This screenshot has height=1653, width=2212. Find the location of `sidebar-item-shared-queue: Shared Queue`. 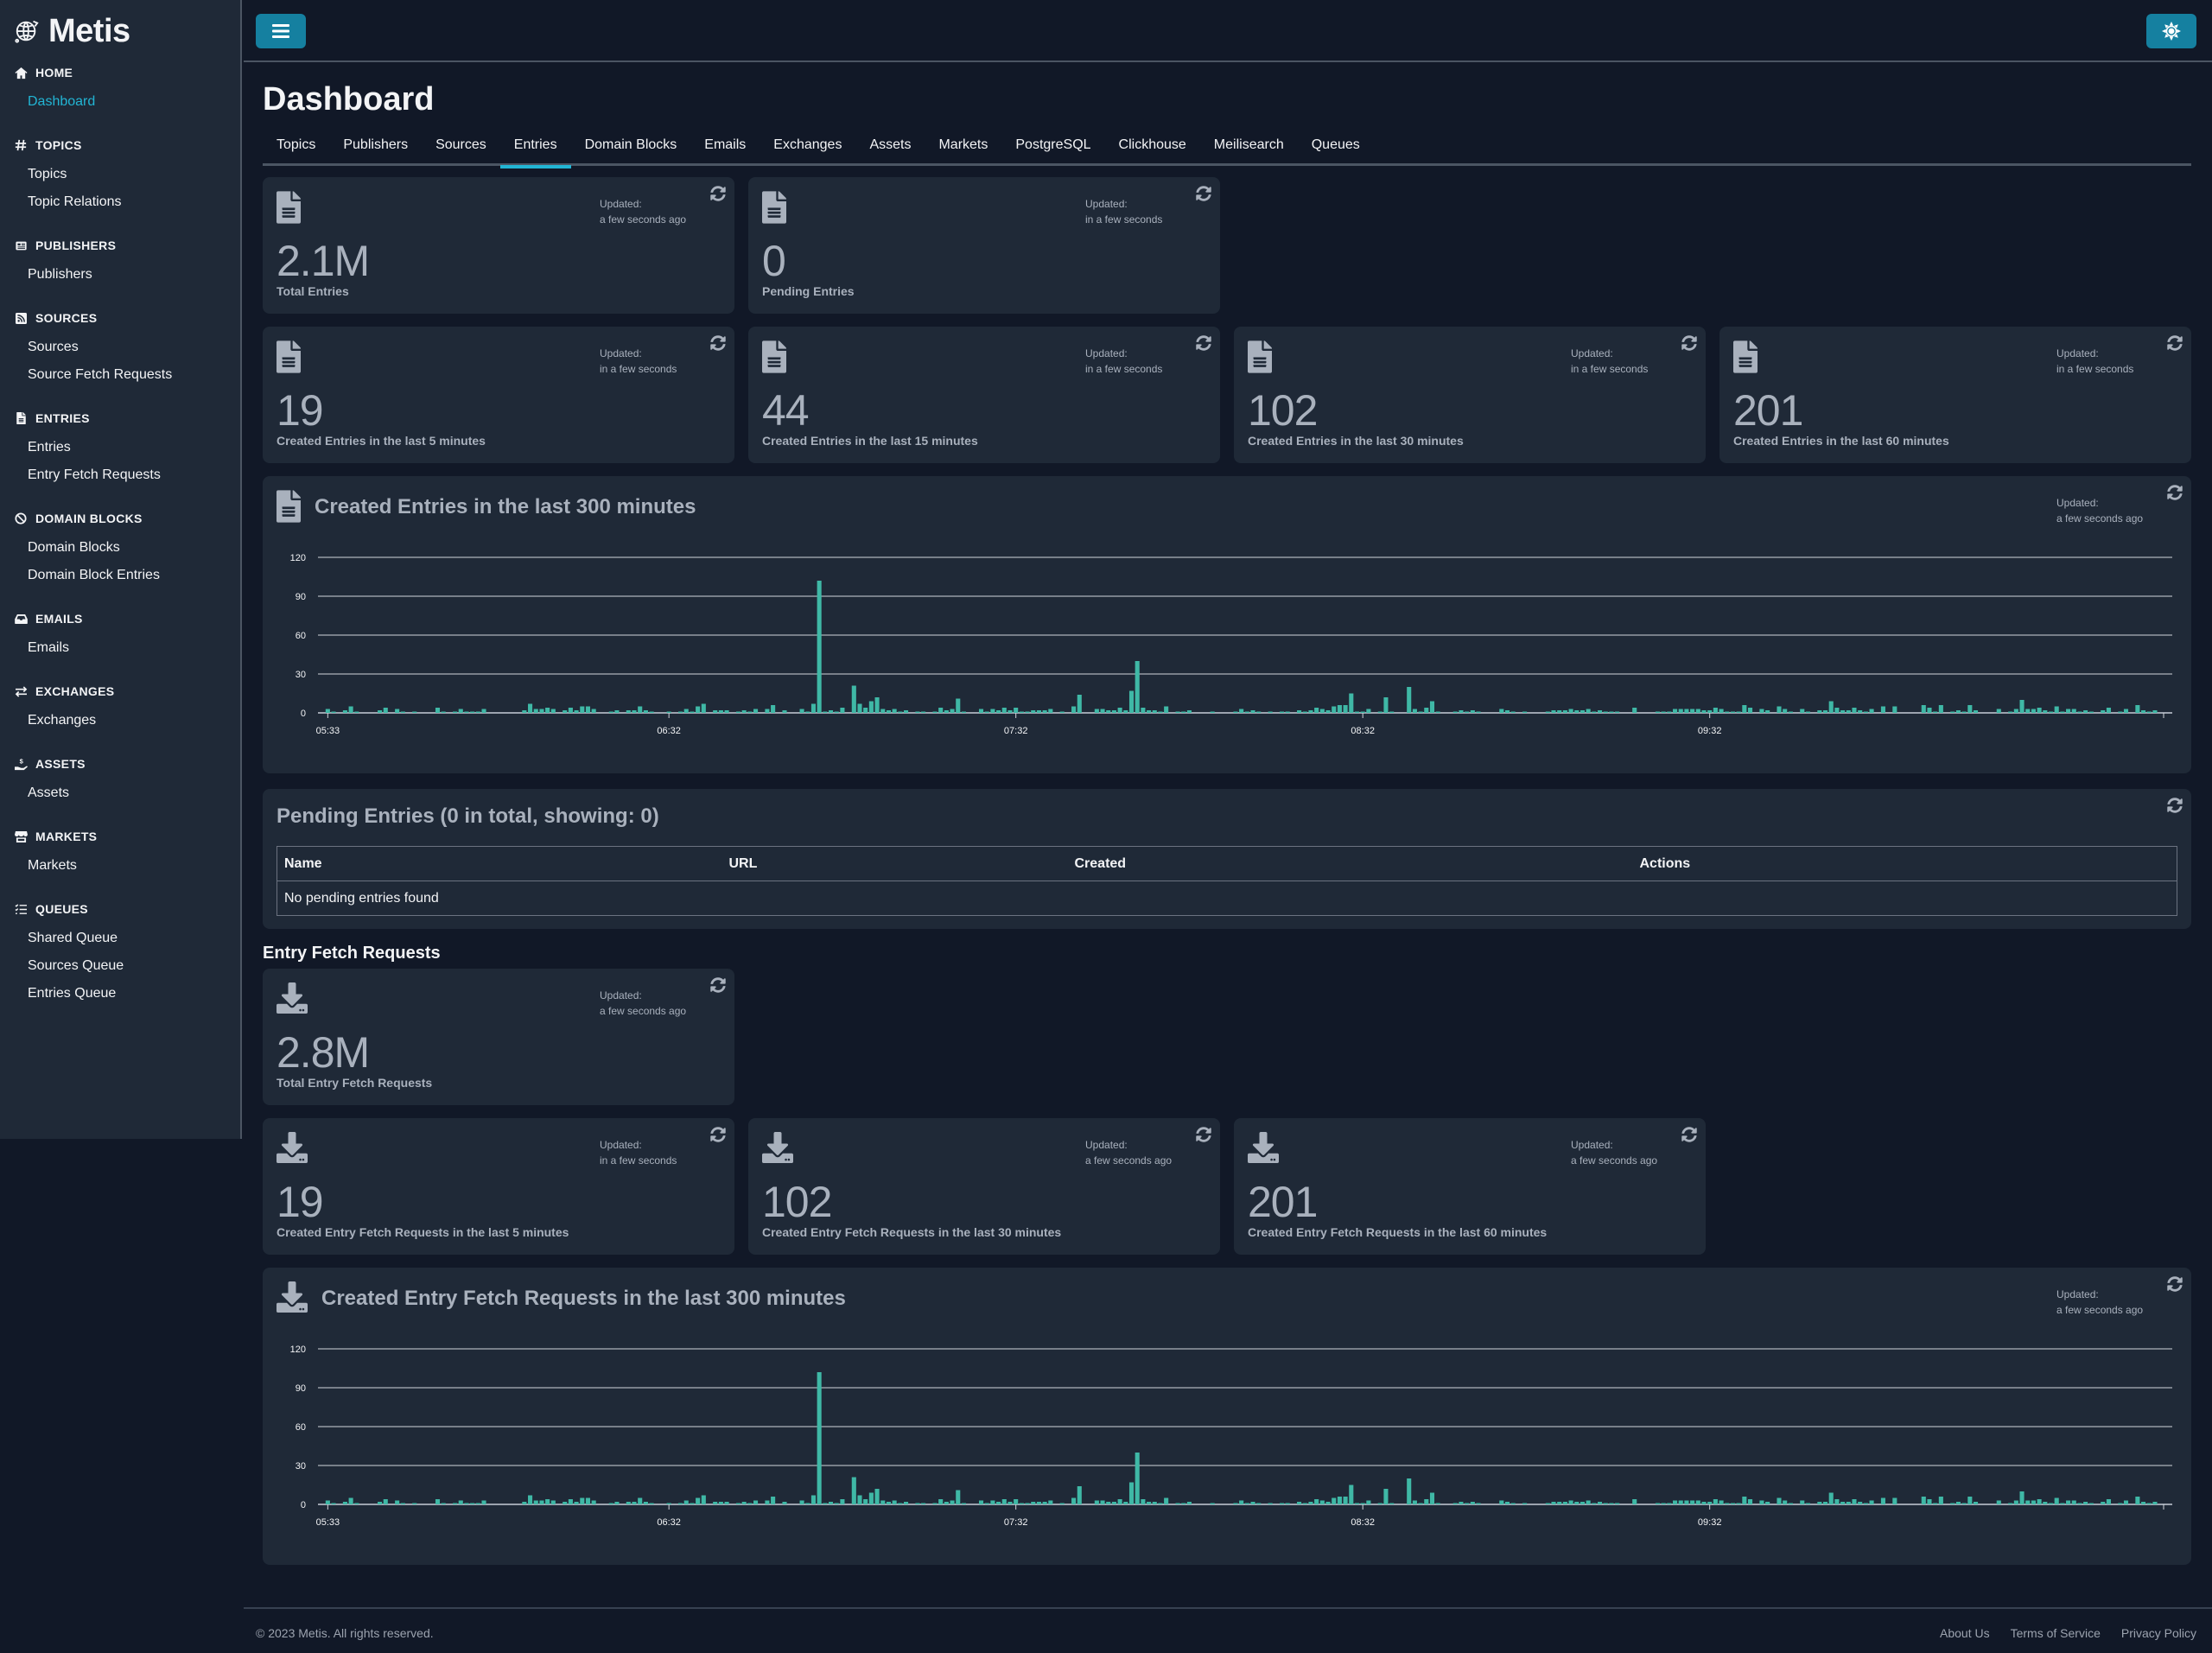

sidebar-item-shared-queue: Shared Queue is located at coordinates (120, 938).